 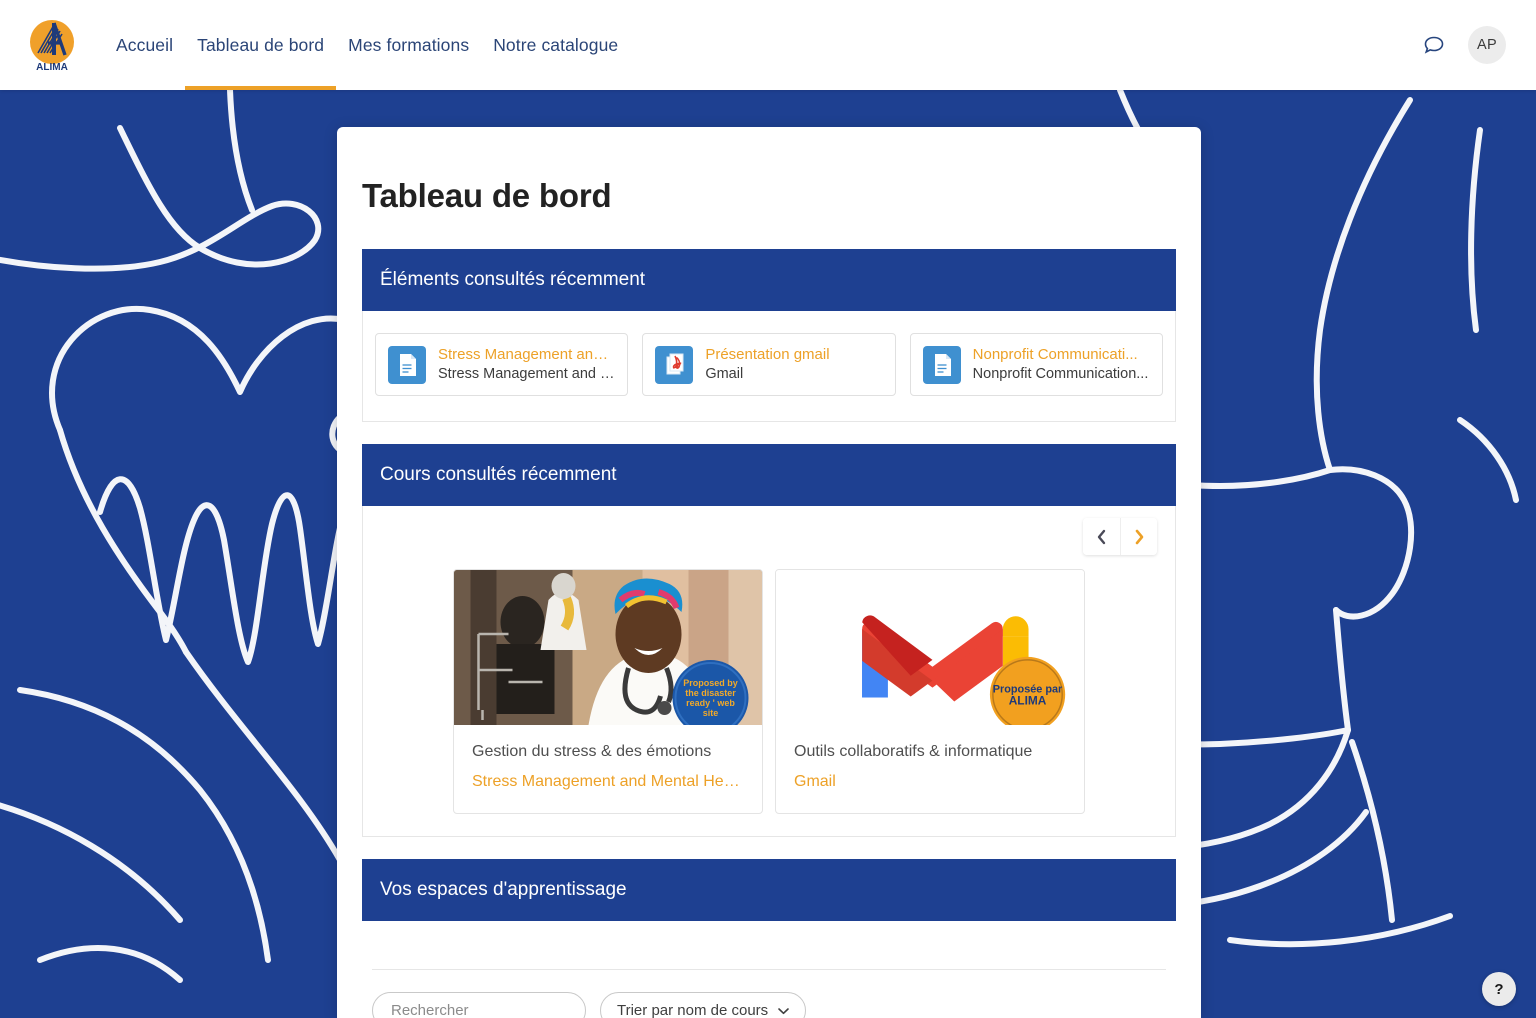 I want to click on help-button: ?, so click(x=1499, y=989).